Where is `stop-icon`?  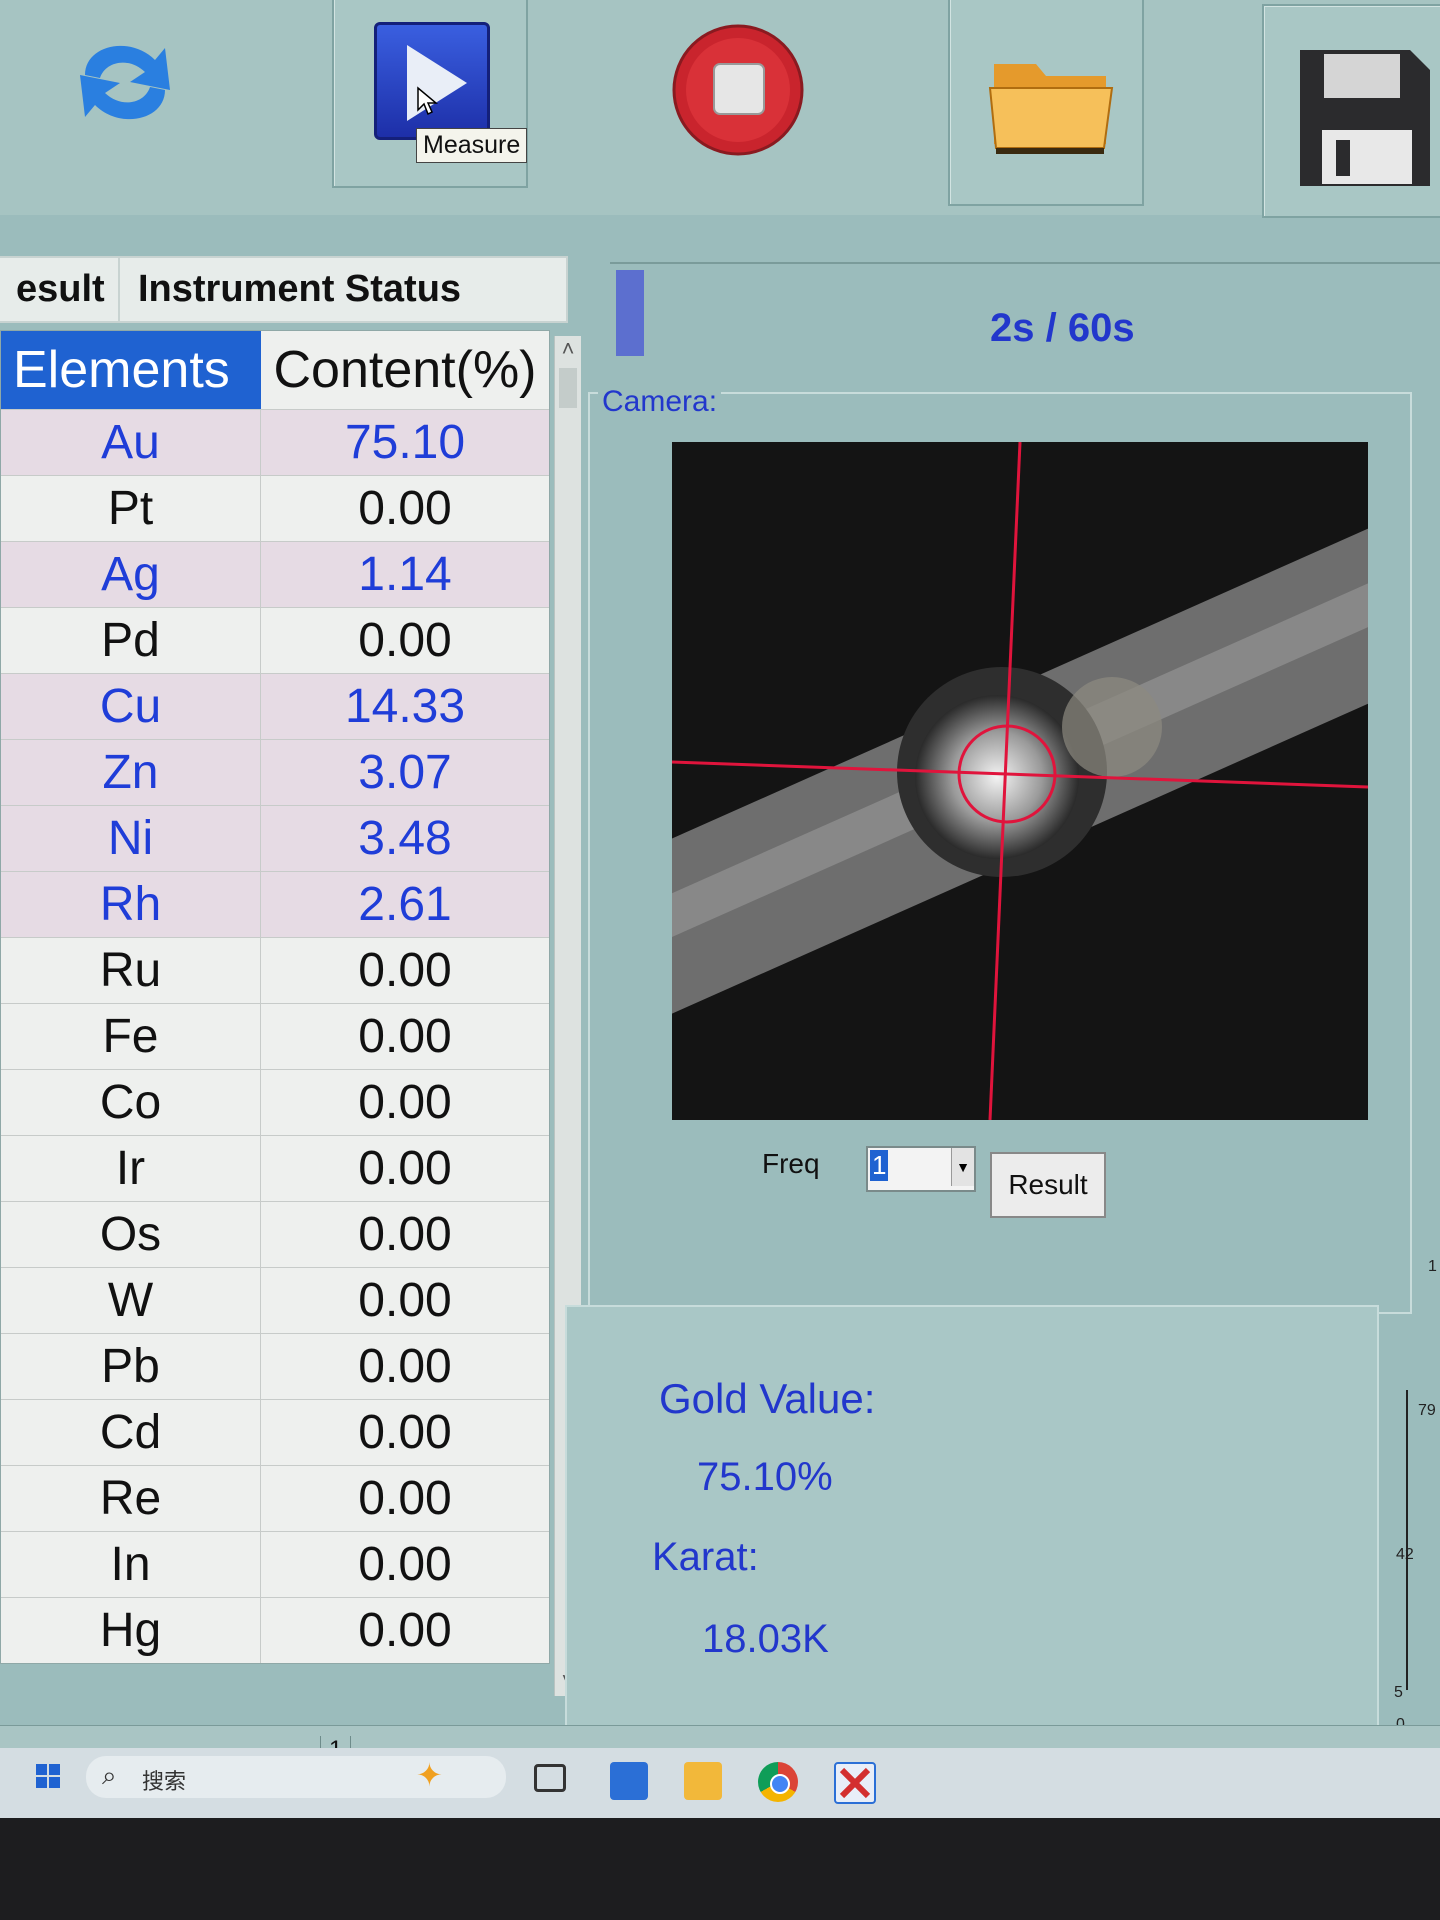
stop-icon is located at coordinates (738, 90).